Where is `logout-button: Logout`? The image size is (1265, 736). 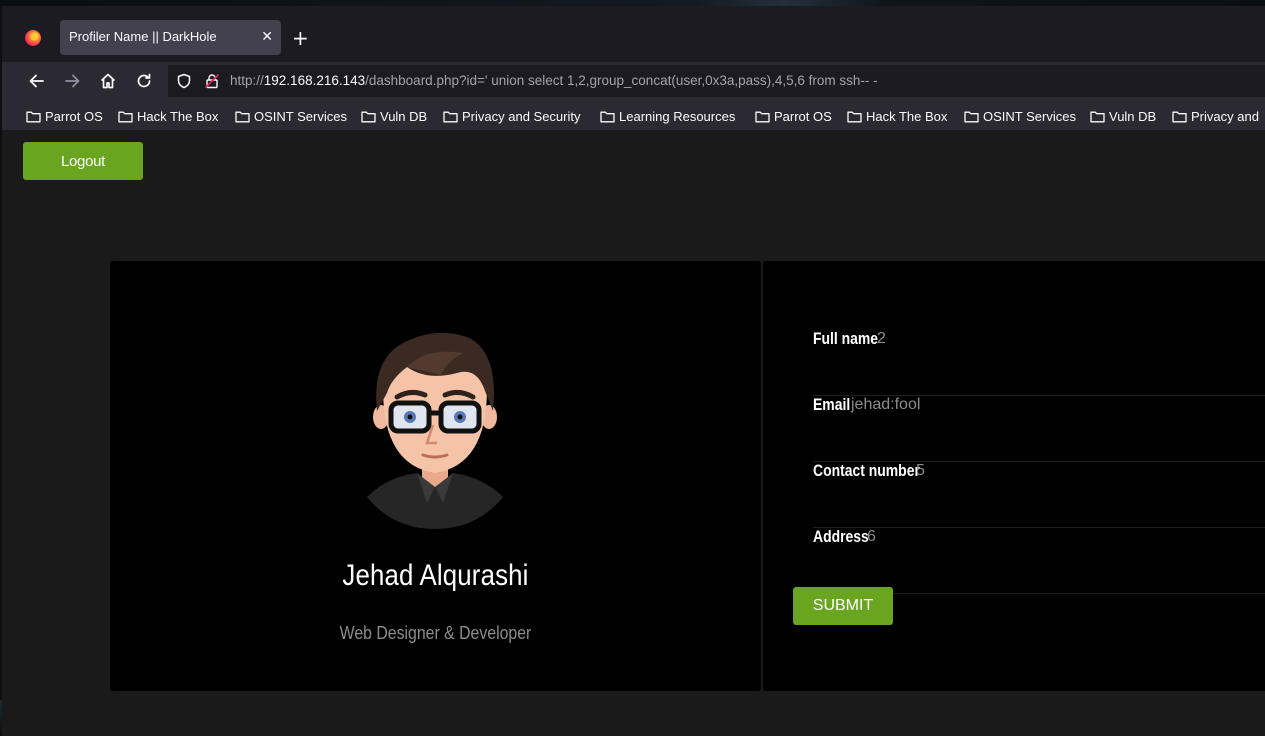 logout-button: Logout is located at coordinates (83, 161).